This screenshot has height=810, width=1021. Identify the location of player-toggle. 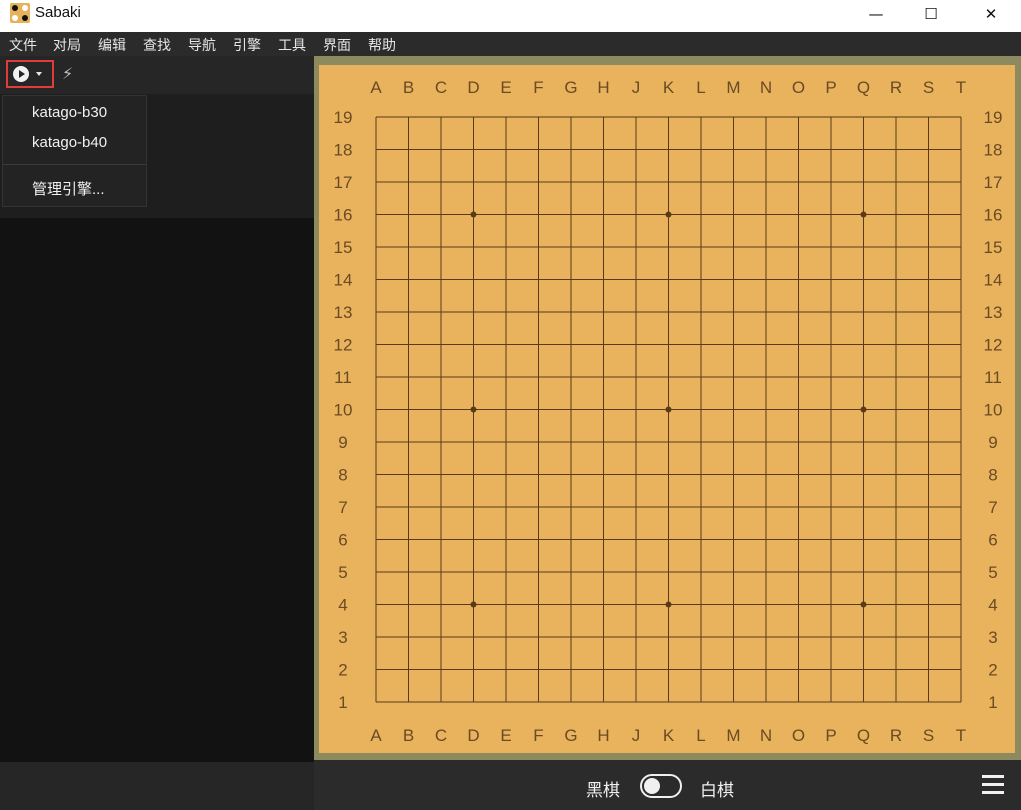
(661, 786).